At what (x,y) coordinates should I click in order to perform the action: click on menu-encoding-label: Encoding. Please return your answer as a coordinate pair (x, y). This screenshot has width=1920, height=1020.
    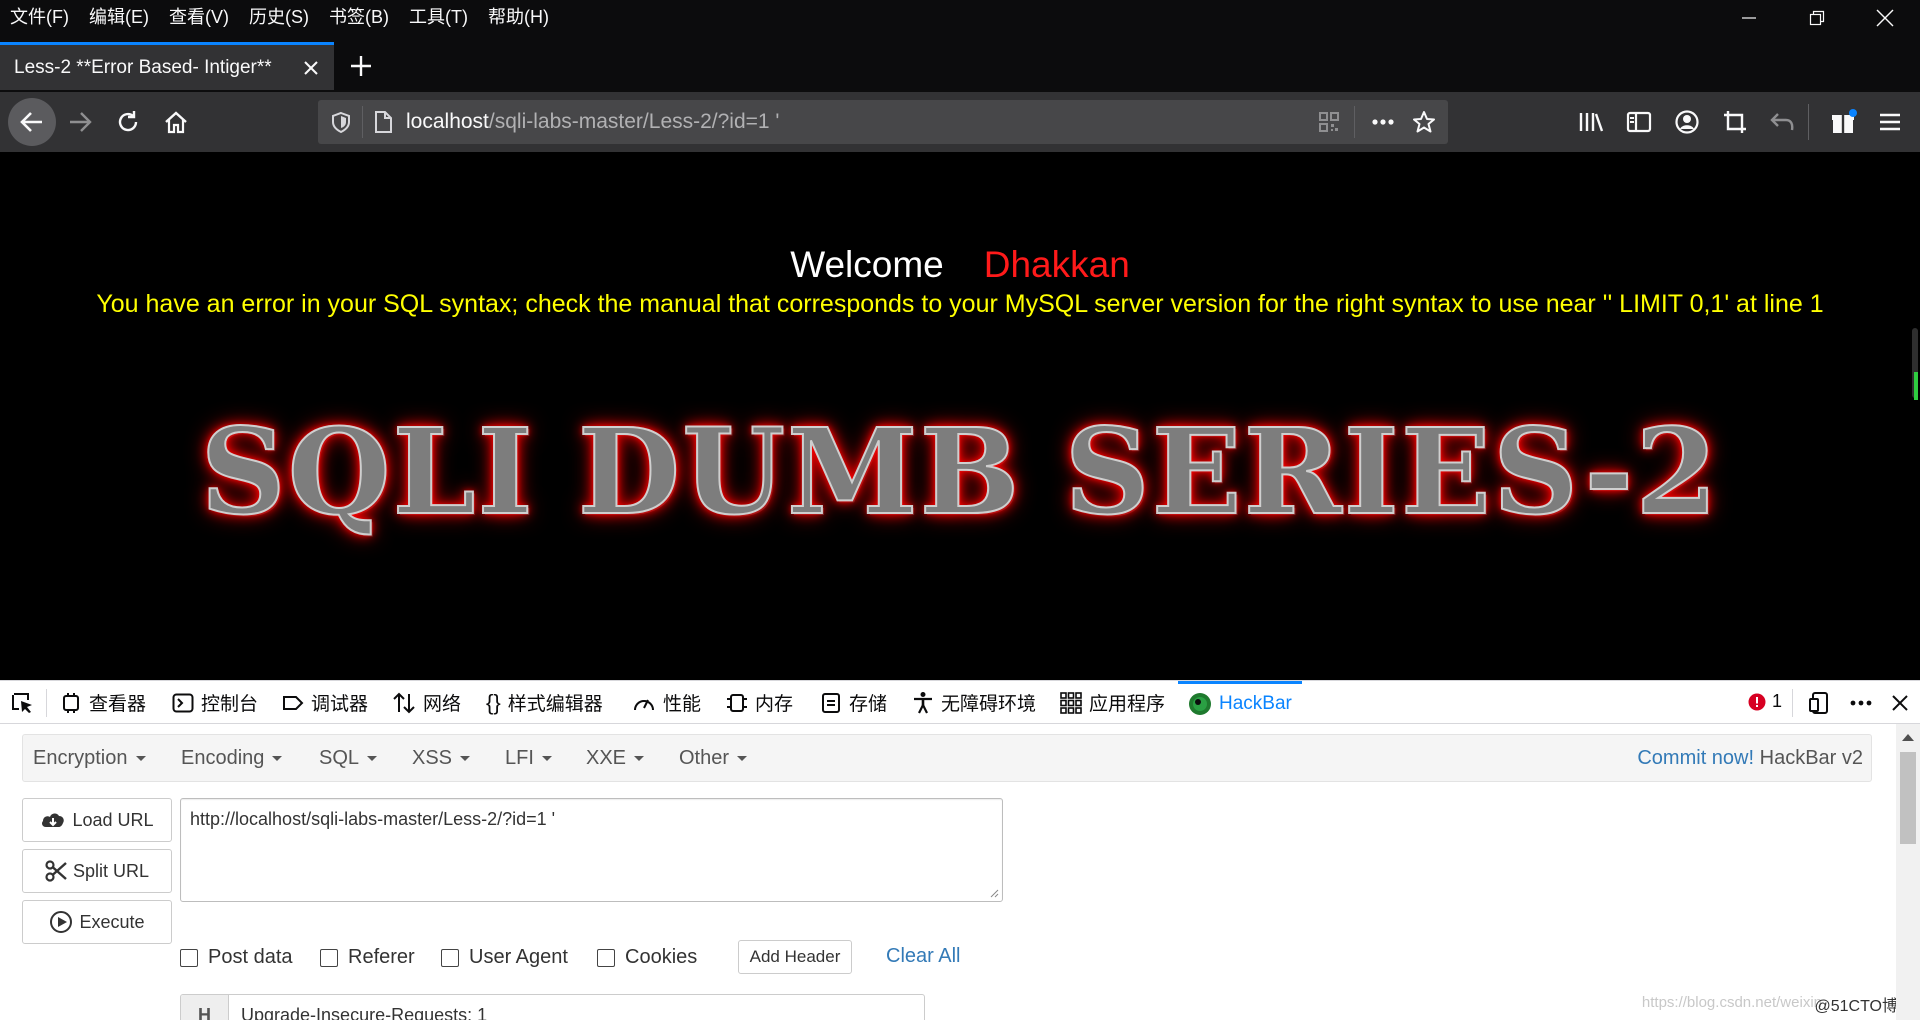
    Looking at the image, I should click on (223, 758).